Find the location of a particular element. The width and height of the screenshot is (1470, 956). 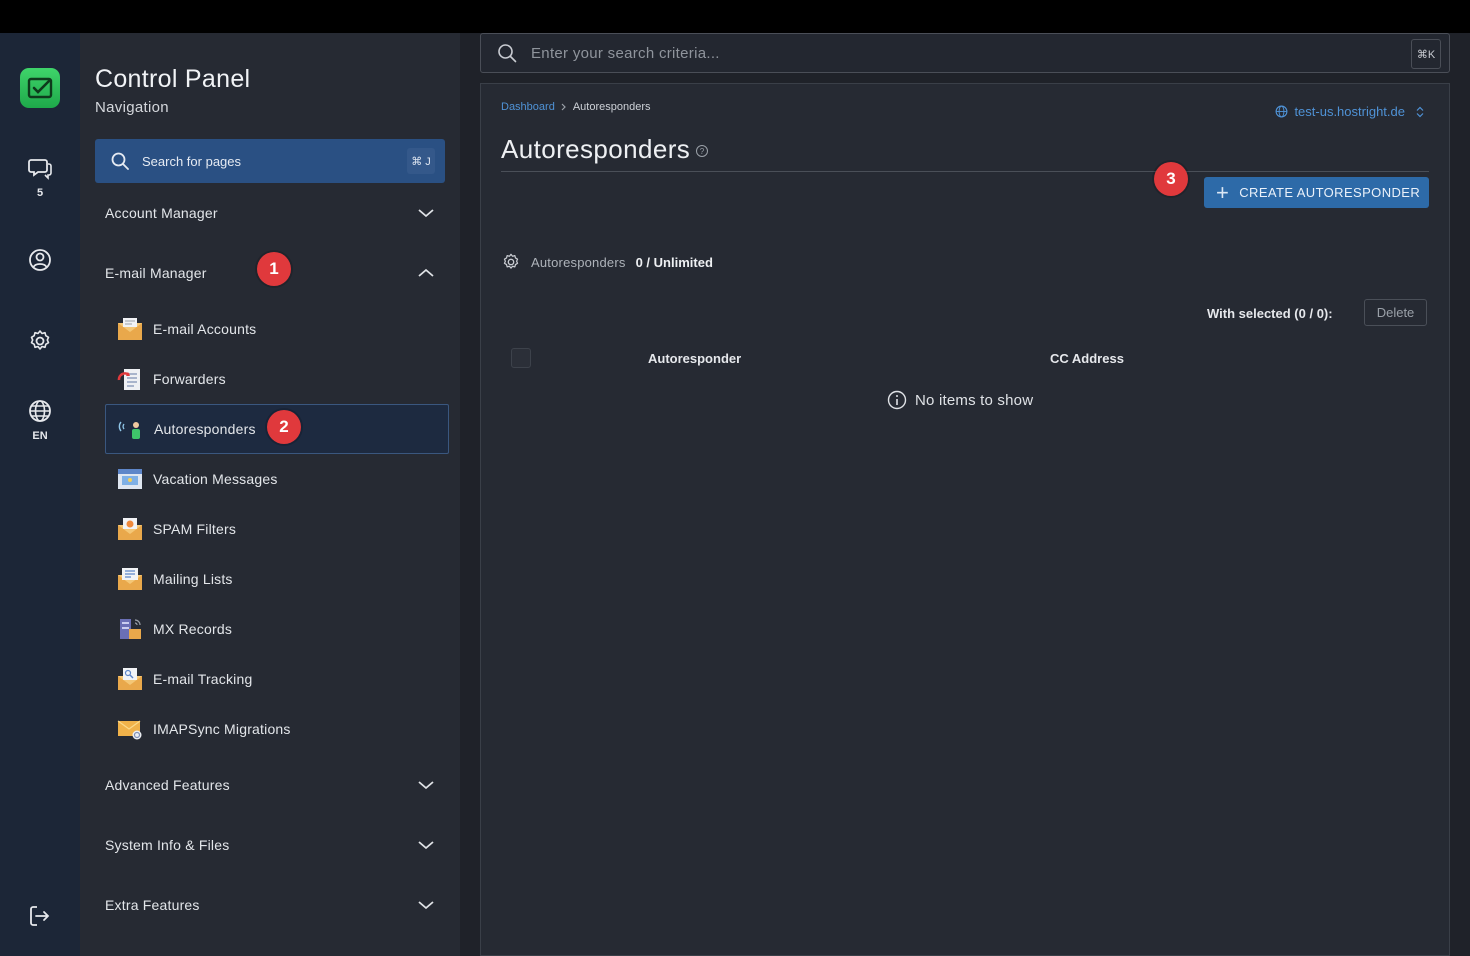

global-search-input: Enter your search criteria... ⌘K is located at coordinates (965, 53).